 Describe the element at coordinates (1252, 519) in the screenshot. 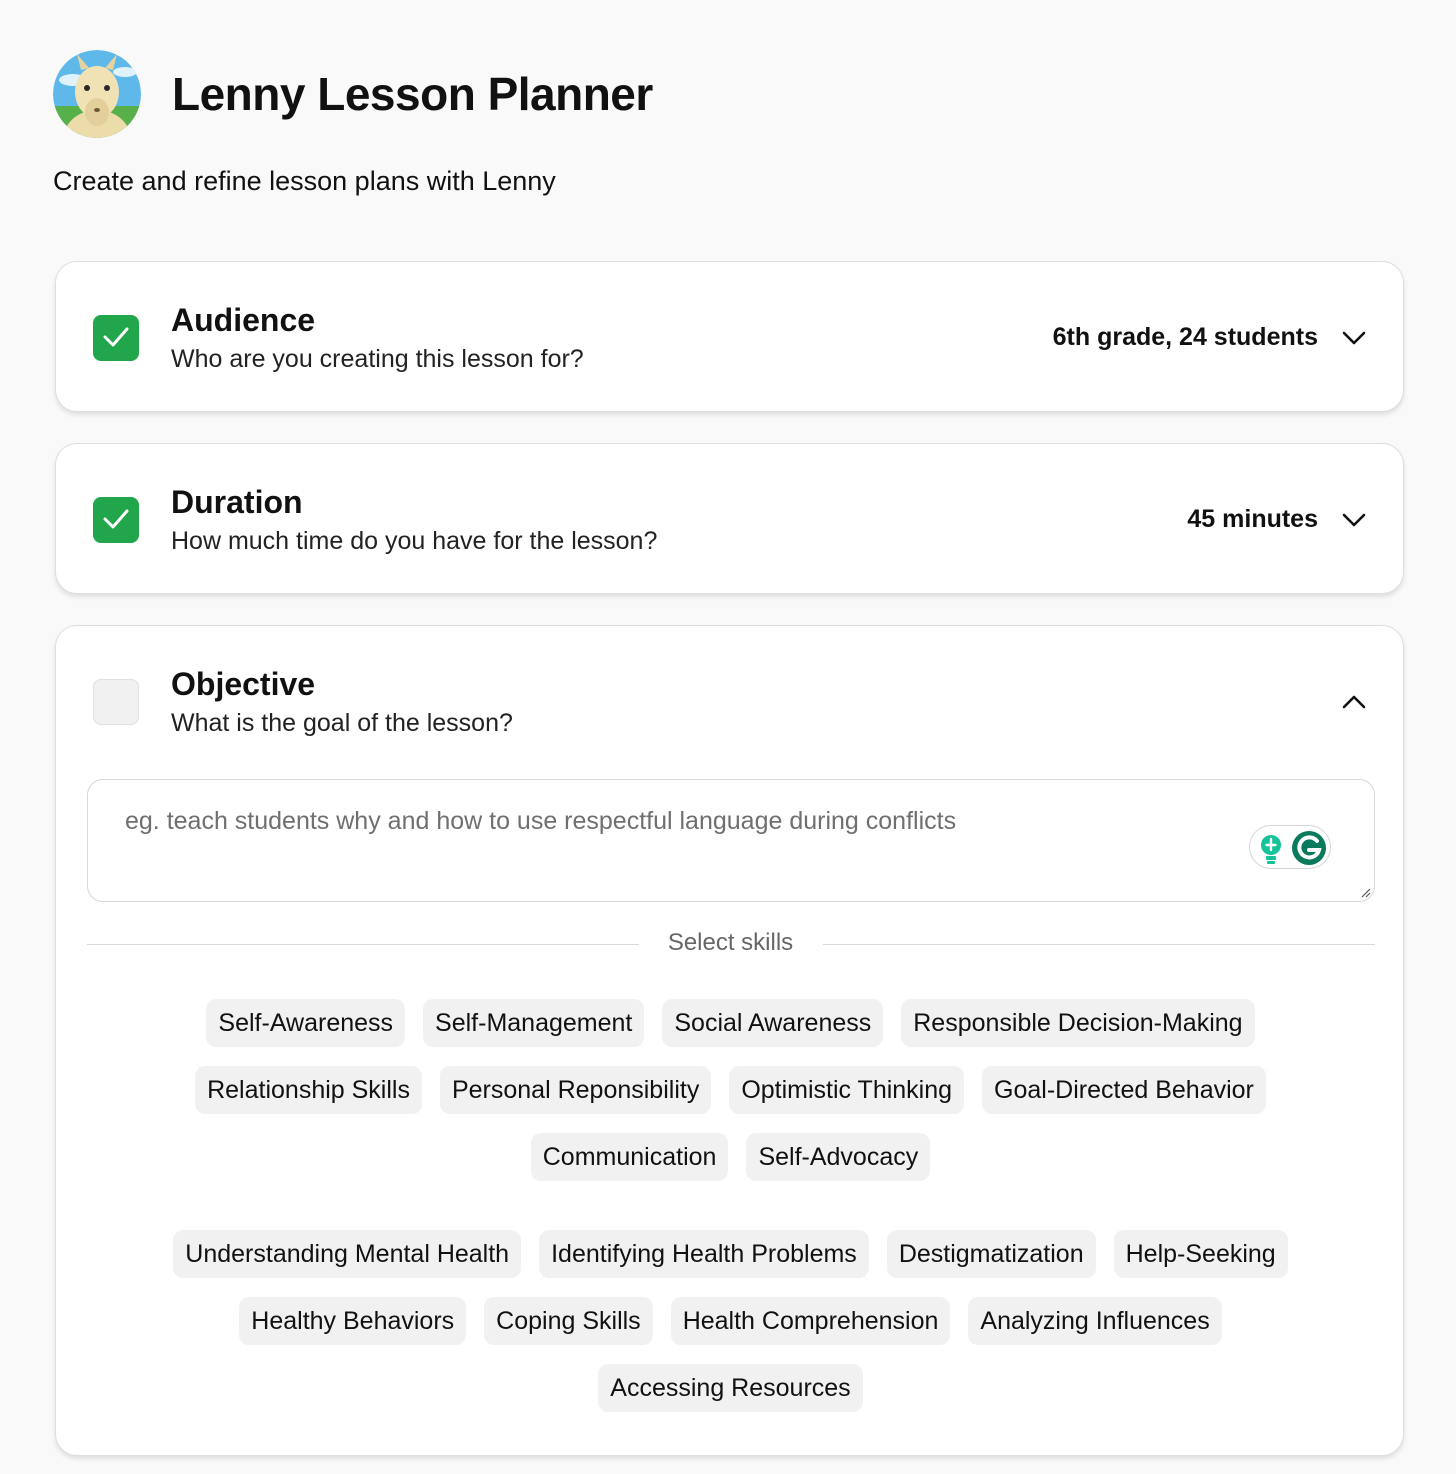

I see `duration-value: 45 minutes` at that location.